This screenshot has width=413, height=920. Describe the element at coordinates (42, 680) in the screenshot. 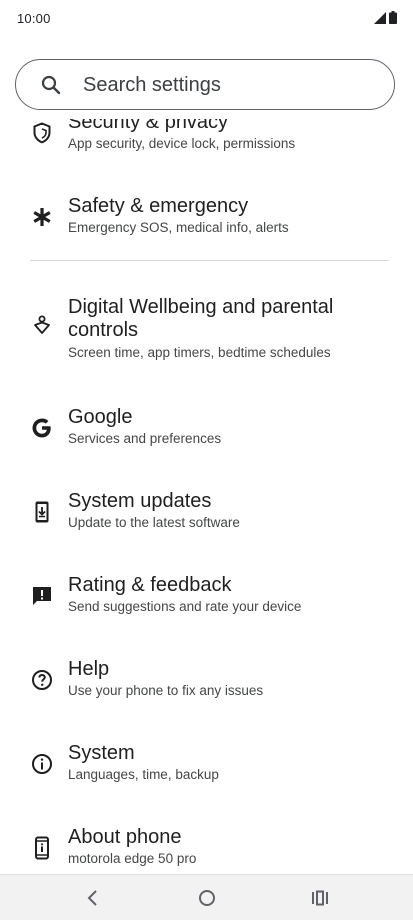

I see `help-icon` at that location.